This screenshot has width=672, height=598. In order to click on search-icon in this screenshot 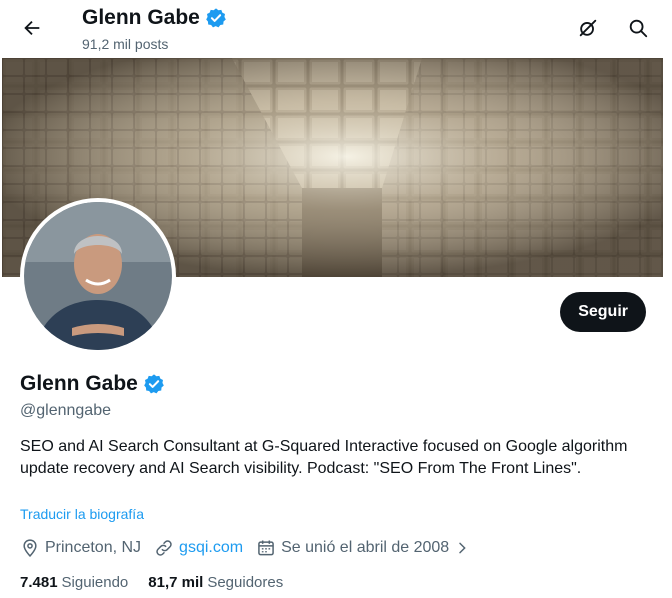, I will do `click(638, 28)`.